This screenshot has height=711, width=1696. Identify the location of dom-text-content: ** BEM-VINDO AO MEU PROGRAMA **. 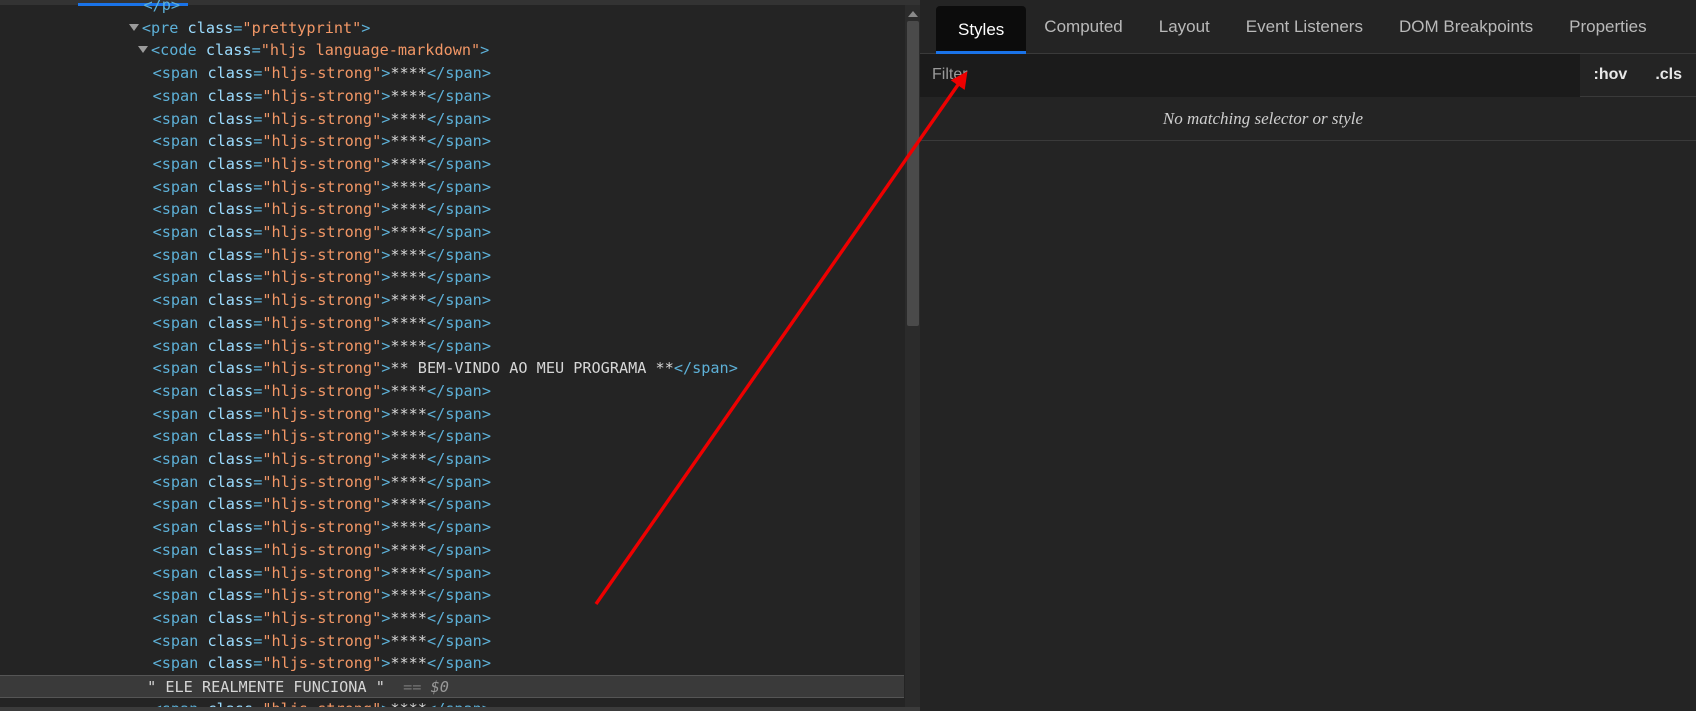
(532, 368).